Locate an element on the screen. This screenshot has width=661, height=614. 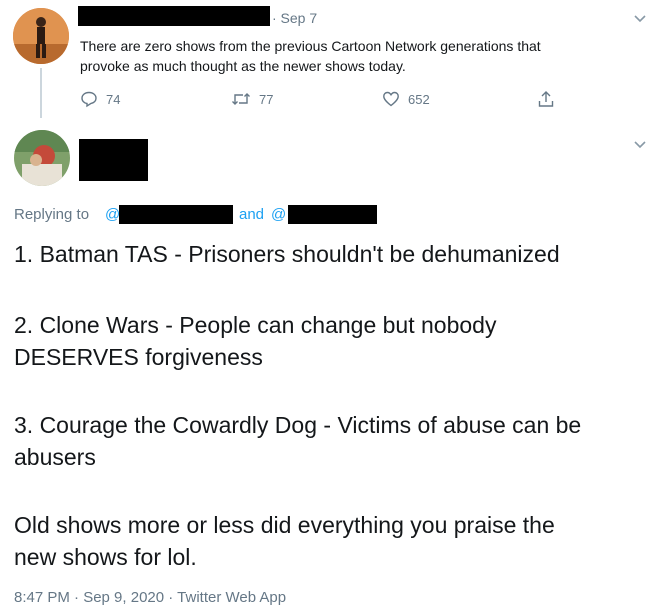
replying-to-label: Replying to is located at coordinates (52, 214).